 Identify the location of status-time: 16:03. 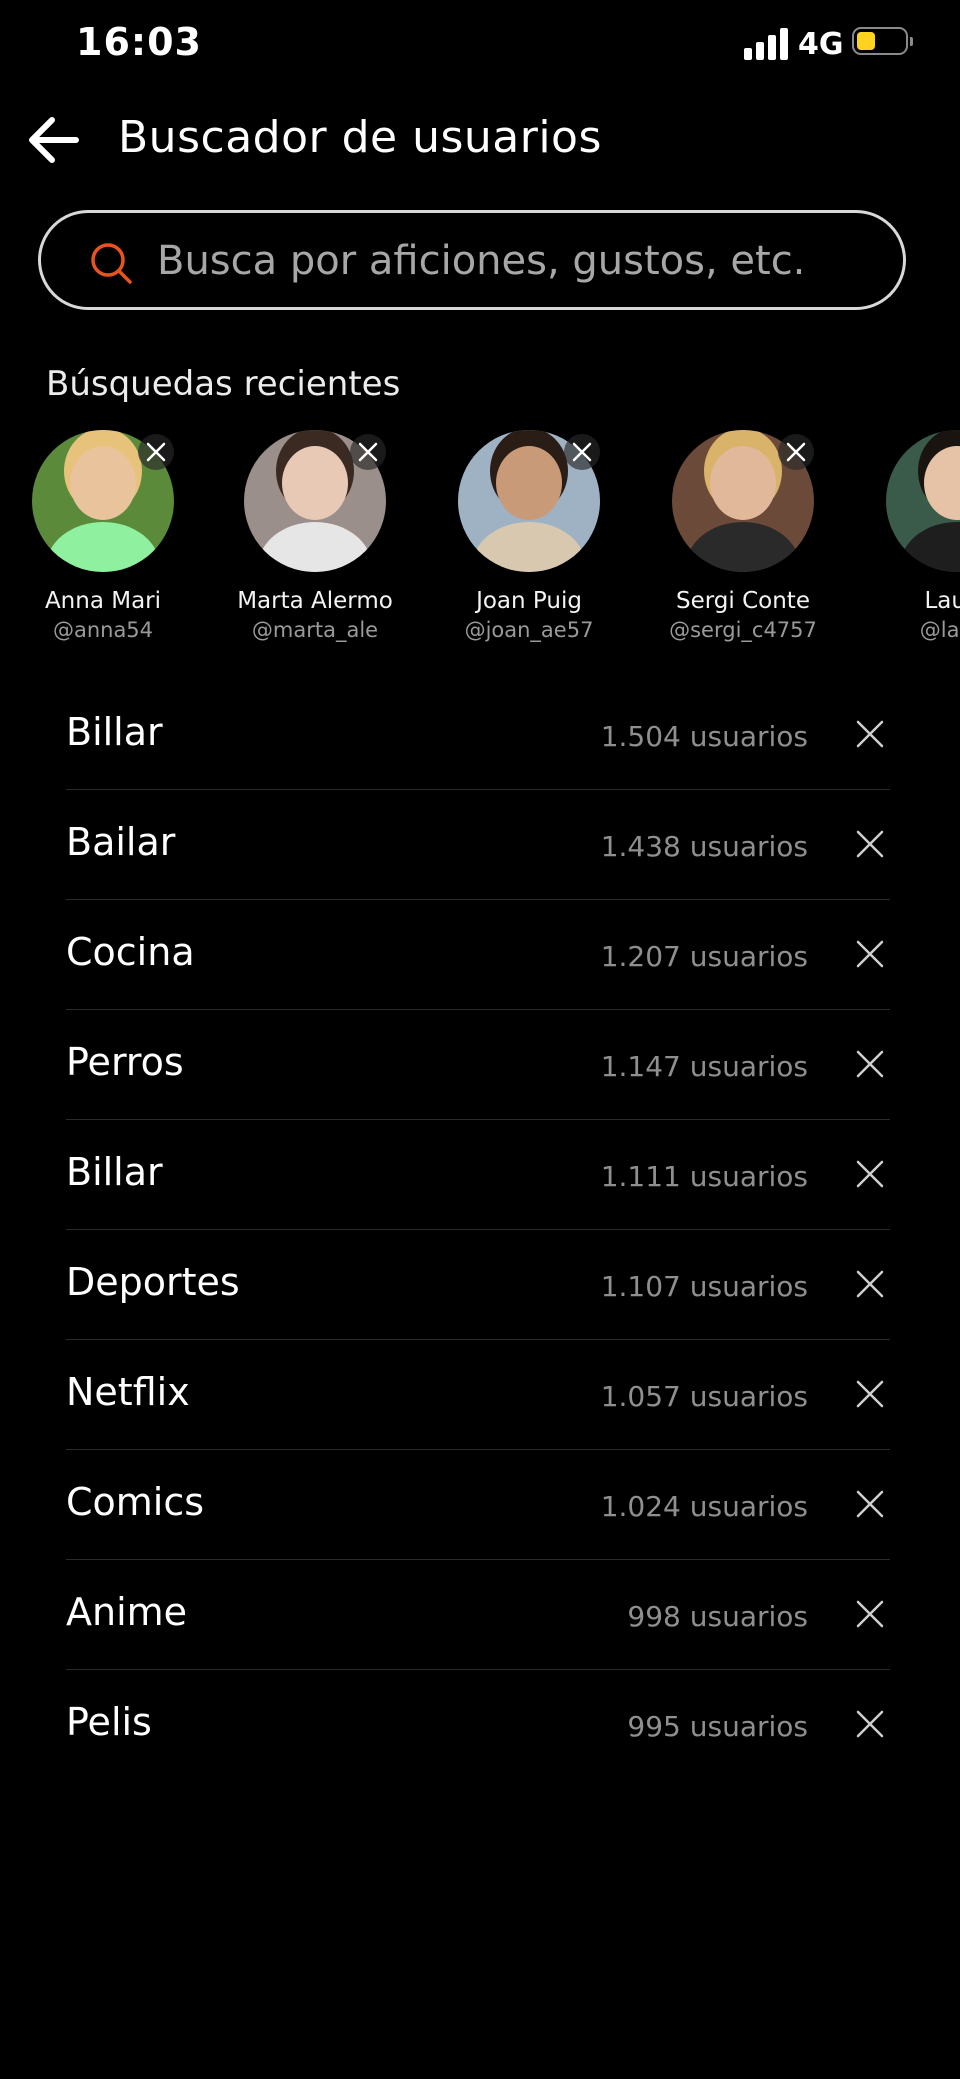
(139, 42).